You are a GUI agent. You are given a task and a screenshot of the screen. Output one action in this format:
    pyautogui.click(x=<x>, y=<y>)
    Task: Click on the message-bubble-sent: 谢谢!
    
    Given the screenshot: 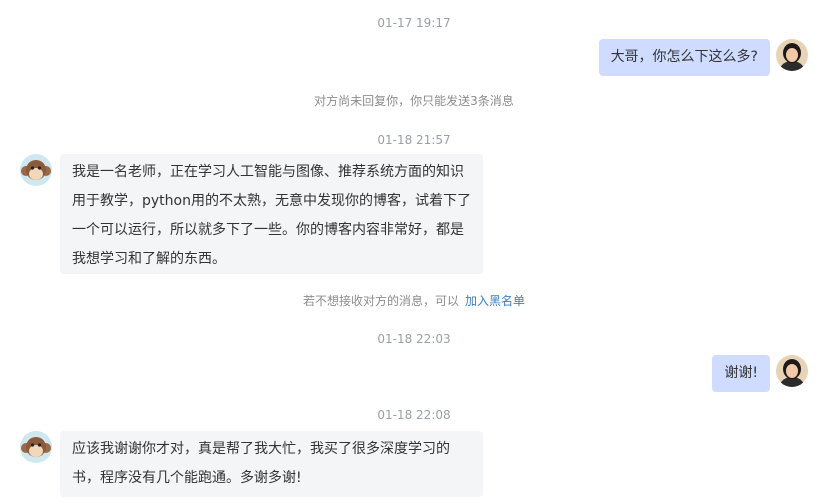 What is the action you would take?
    pyautogui.click(x=741, y=373)
    